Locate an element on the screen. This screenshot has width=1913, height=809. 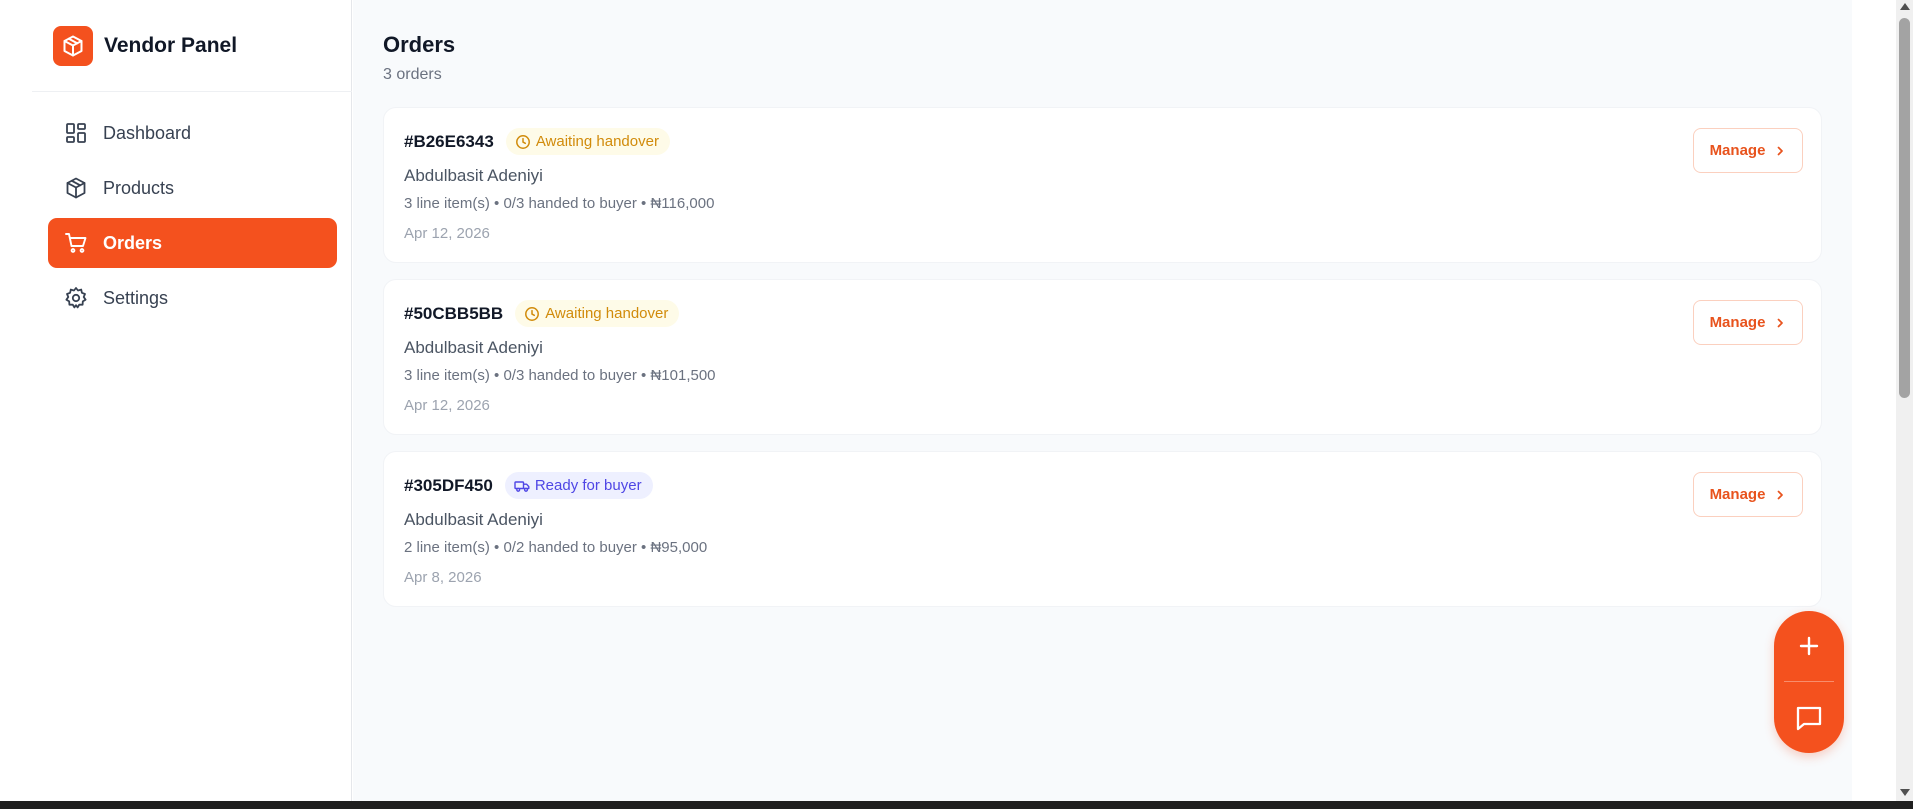
order-id: #B26E6343 is located at coordinates (449, 141).